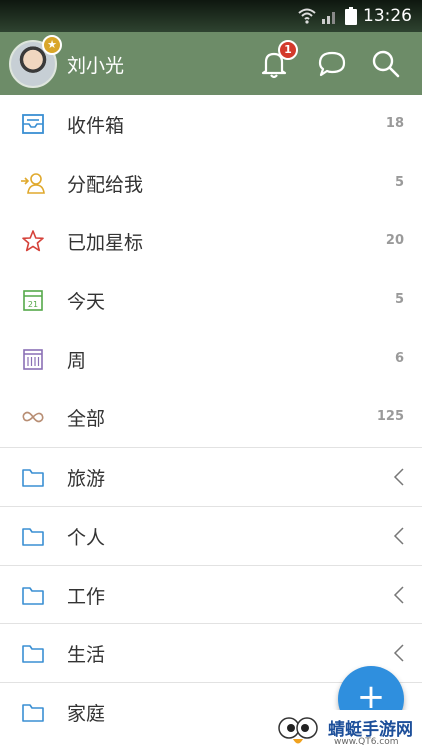 Image resolution: width=422 pixels, height=751 pixels. What do you see at coordinates (77, 360) in the screenshot?
I see `sidebar-item-label: 周` at bounding box center [77, 360].